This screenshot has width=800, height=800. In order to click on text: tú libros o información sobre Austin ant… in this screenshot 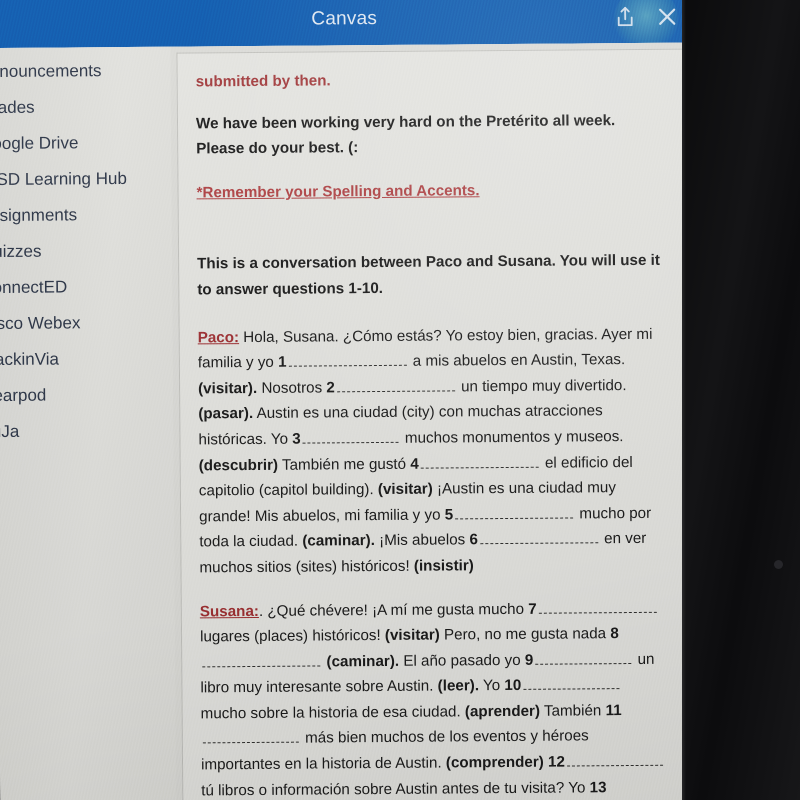, I will do `click(395, 789)`.